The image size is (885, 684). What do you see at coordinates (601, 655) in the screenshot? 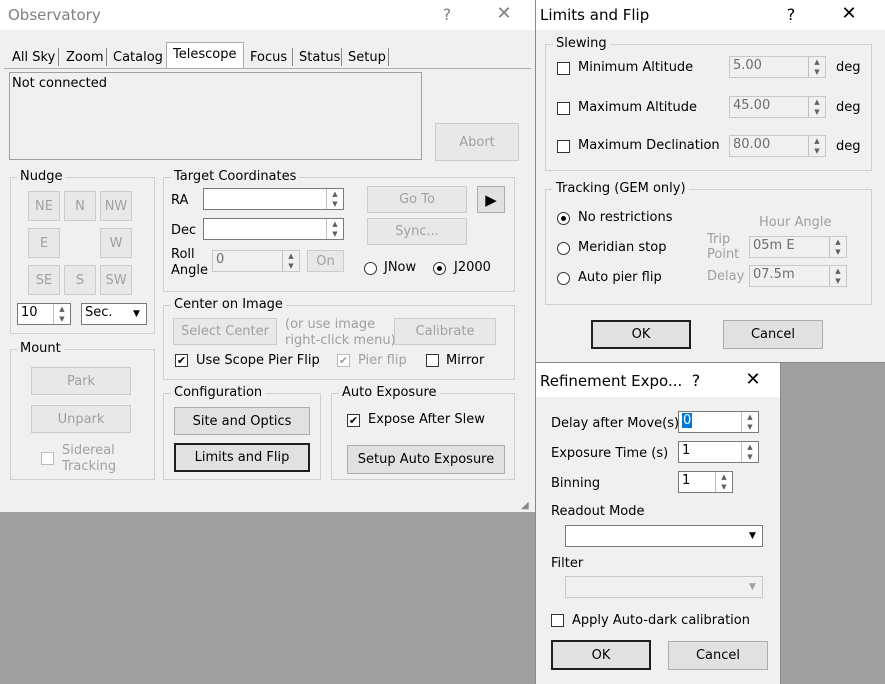
I see `refine-ok-button: OK` at bounding box center [601, 655].